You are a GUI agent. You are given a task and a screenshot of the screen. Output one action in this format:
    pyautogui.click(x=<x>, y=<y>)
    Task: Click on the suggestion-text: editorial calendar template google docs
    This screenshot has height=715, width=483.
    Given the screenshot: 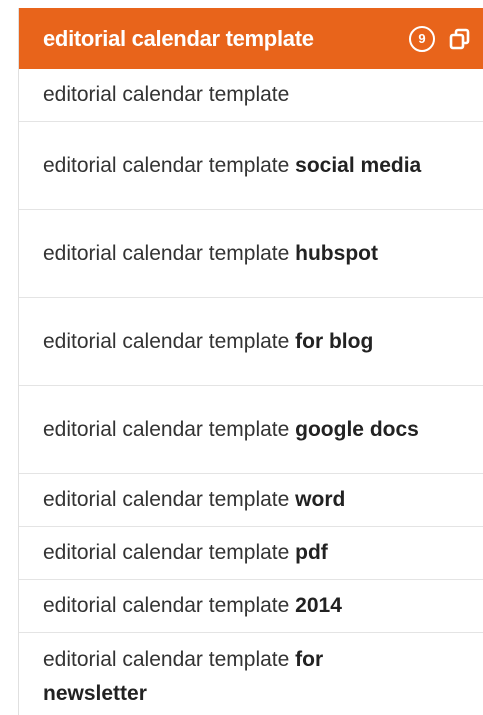 What is the action you would take?
    pyautogui.click(x=231, y=430)
    